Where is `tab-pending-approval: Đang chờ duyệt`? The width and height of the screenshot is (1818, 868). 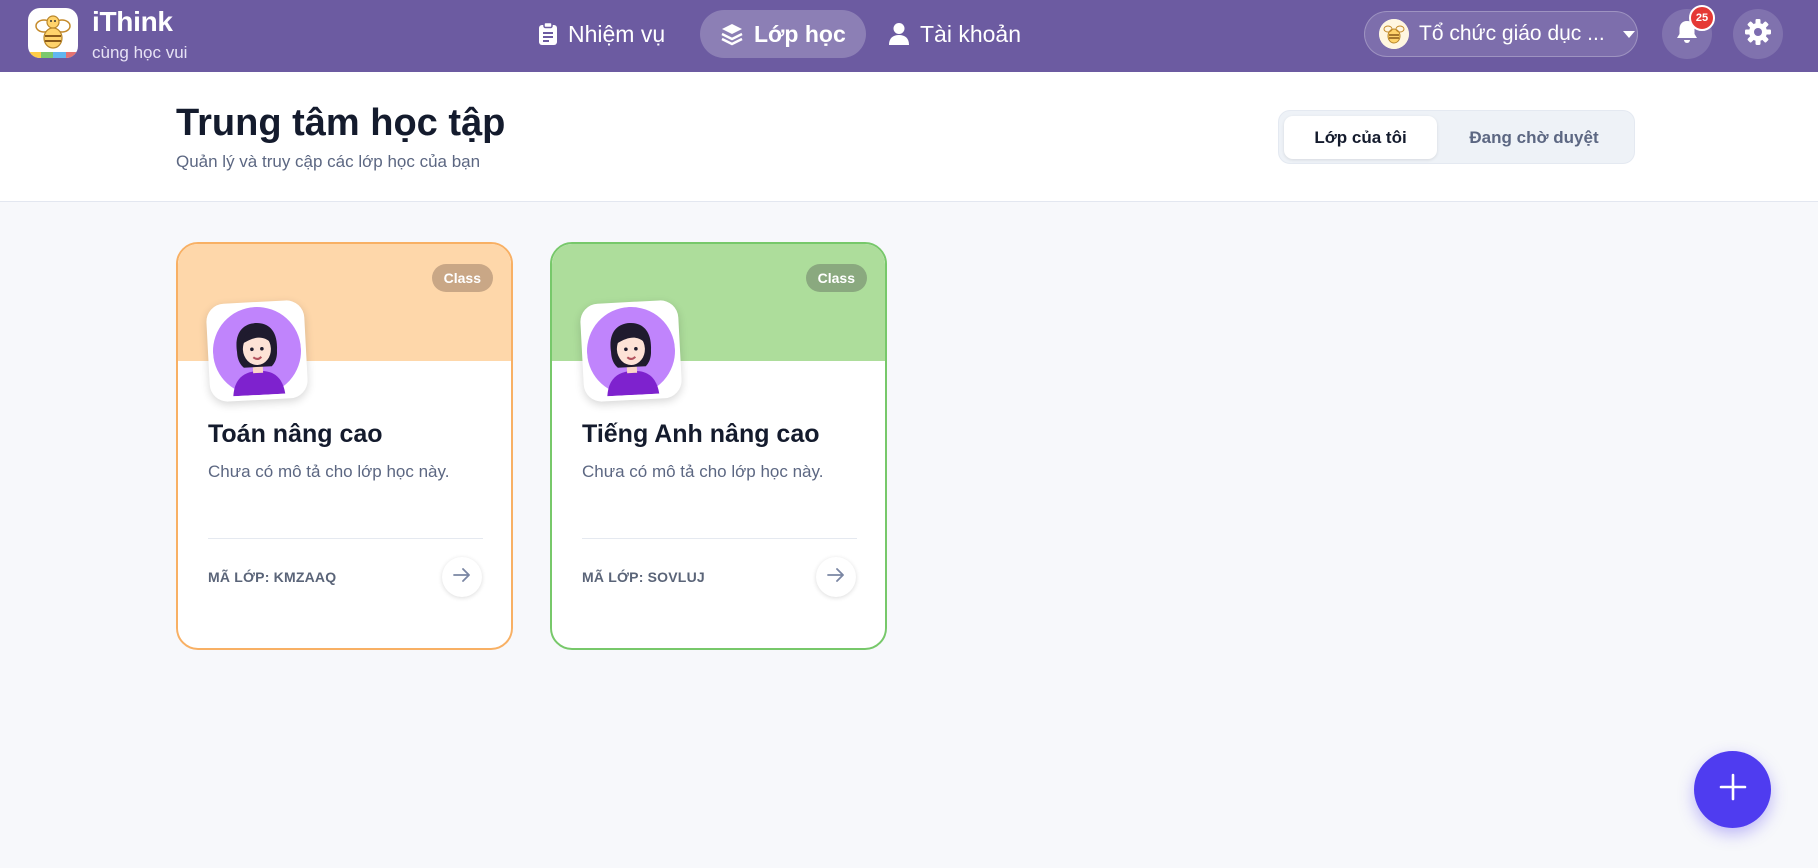 tab-pending-approval: Đang chờ duyệt is located at coordinates (1534, 137).